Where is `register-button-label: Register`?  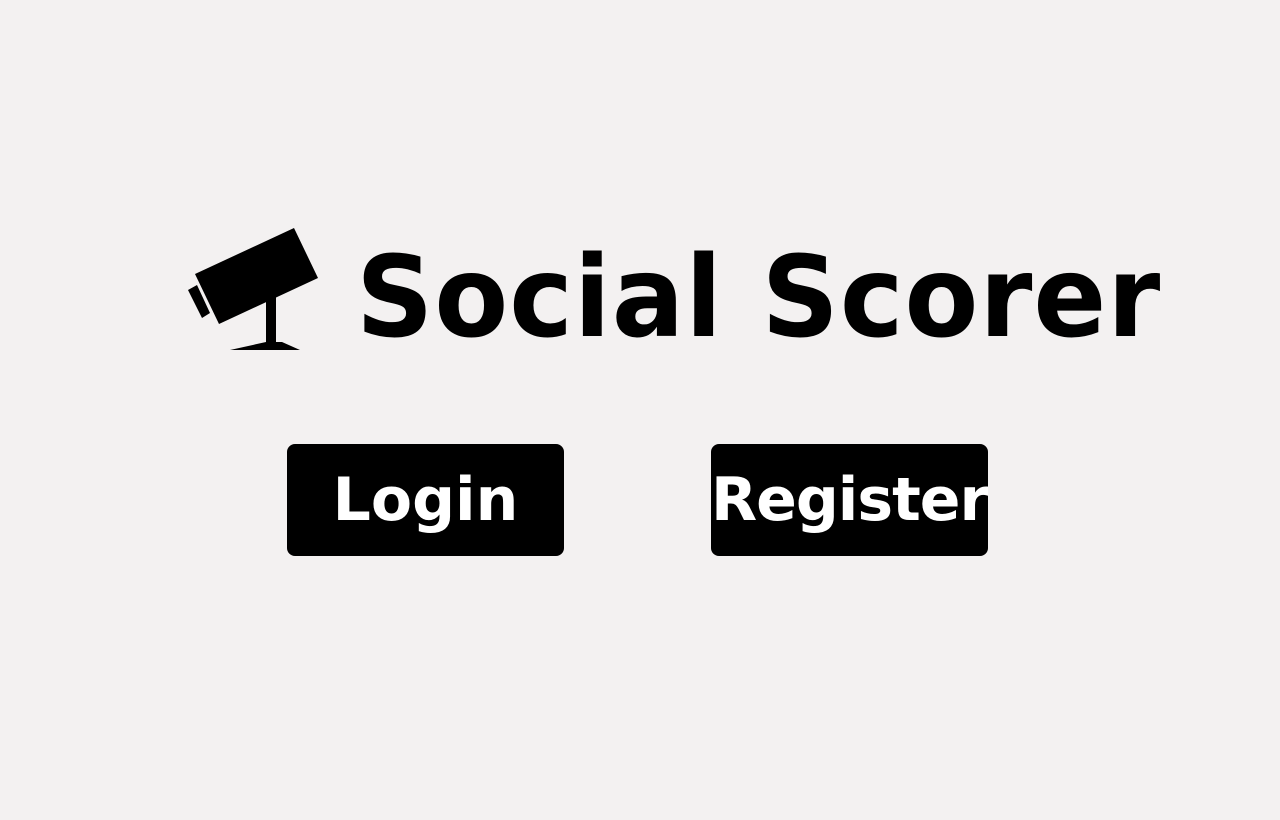 register-button-label: Register is located at coordinates (849, 500).